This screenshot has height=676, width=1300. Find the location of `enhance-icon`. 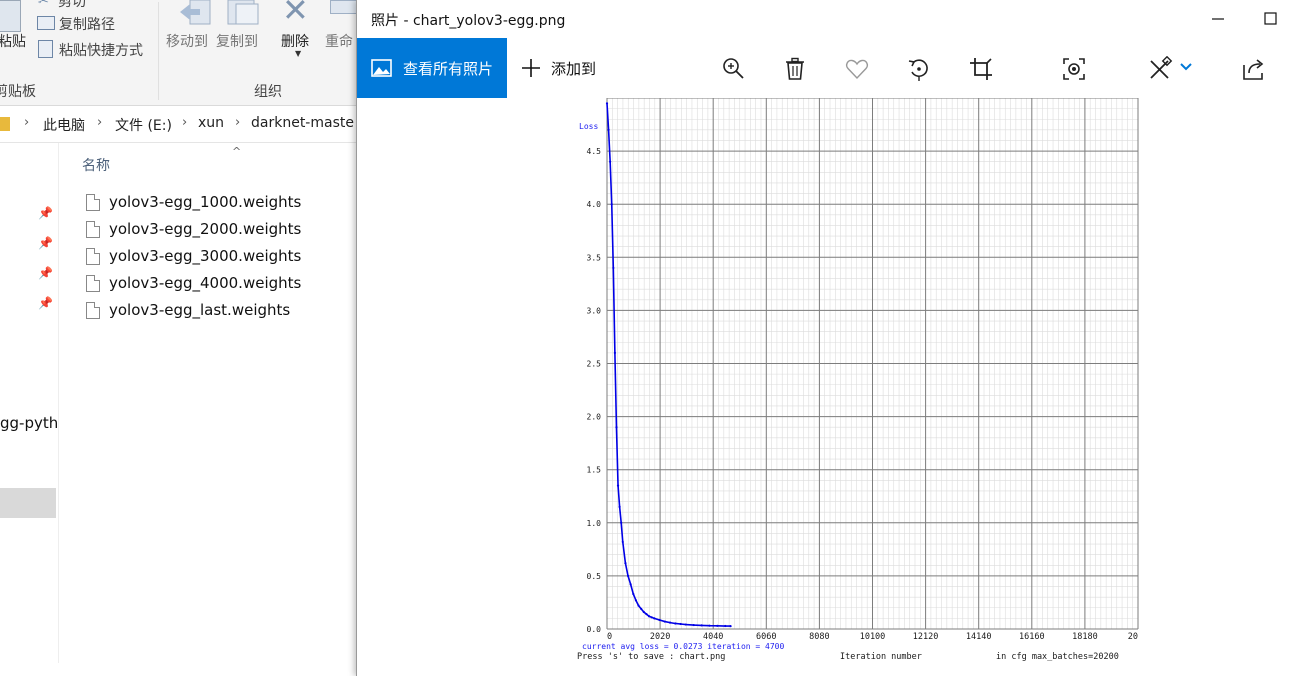

enhance-icon is located at coordinates (1074, 69).